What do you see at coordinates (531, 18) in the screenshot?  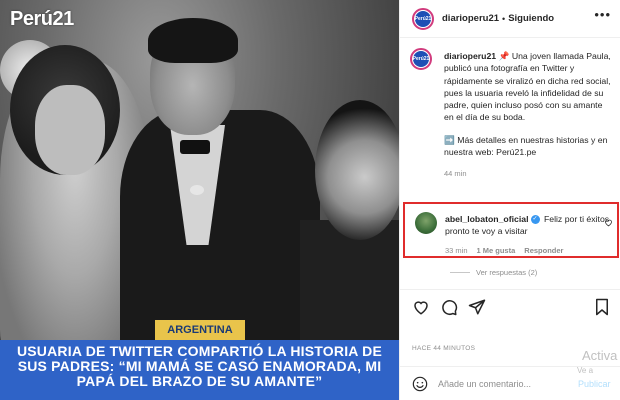 I see `following-button: Siguiendo` at bounding box center [531, 18].